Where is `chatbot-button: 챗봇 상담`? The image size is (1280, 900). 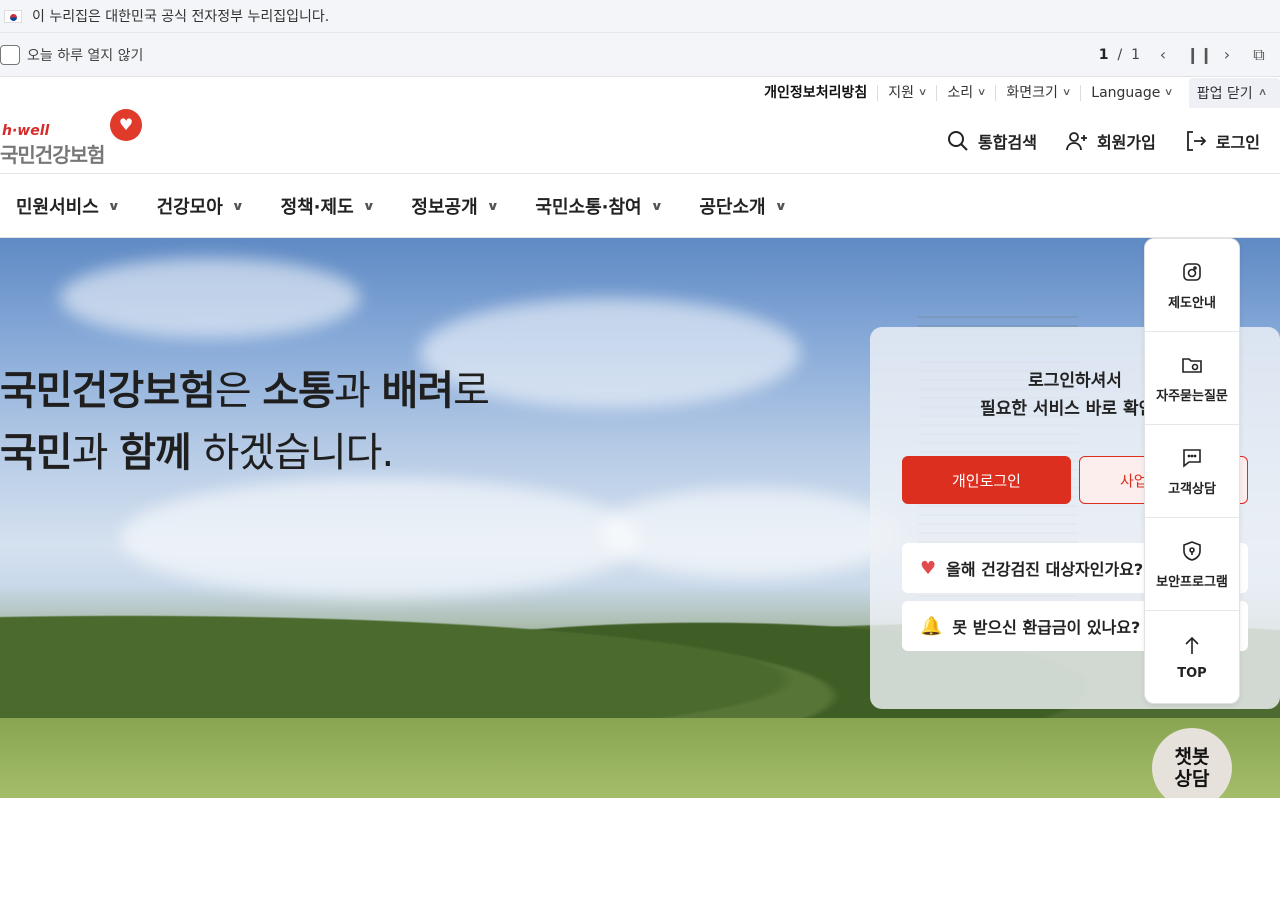
chatbot-button: 챗봇 상담 is located at coordinates (1192, 763).